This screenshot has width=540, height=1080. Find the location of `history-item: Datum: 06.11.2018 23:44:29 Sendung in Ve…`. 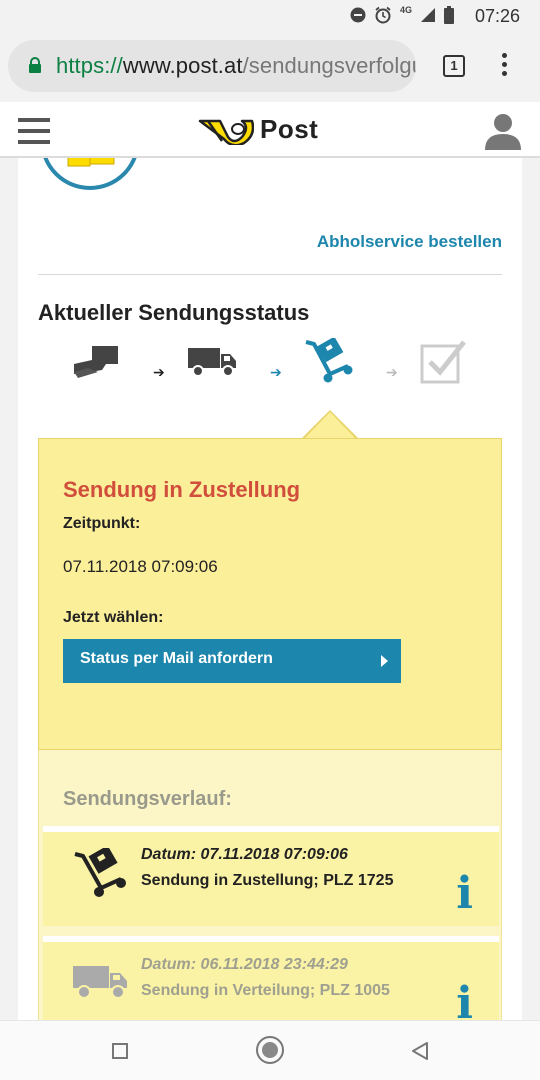

history-item: Datum: 06.11.2018 23:44:29 Sendung in Ve… is located at coordinates (271, 978).